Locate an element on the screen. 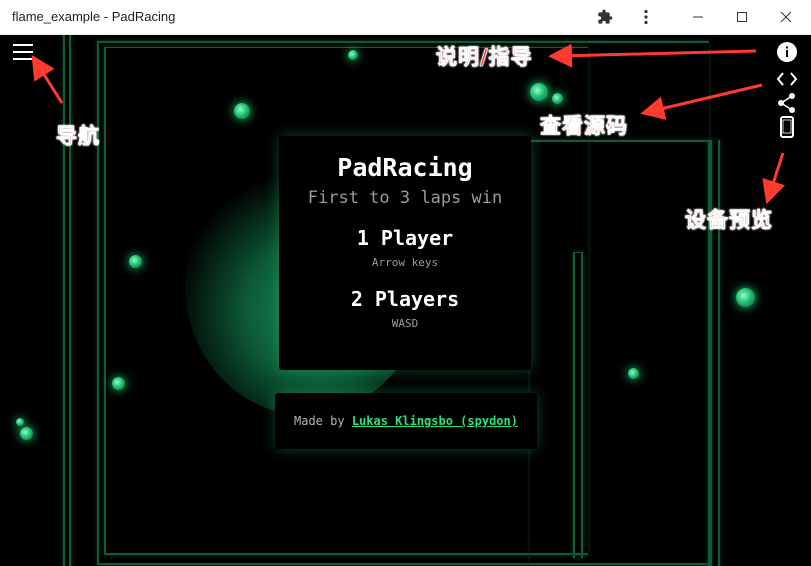 Image resolution: width=811 pixels, height=566 pixels. window-title: flame_example - PadRacing is located at coordinates (94, 16).